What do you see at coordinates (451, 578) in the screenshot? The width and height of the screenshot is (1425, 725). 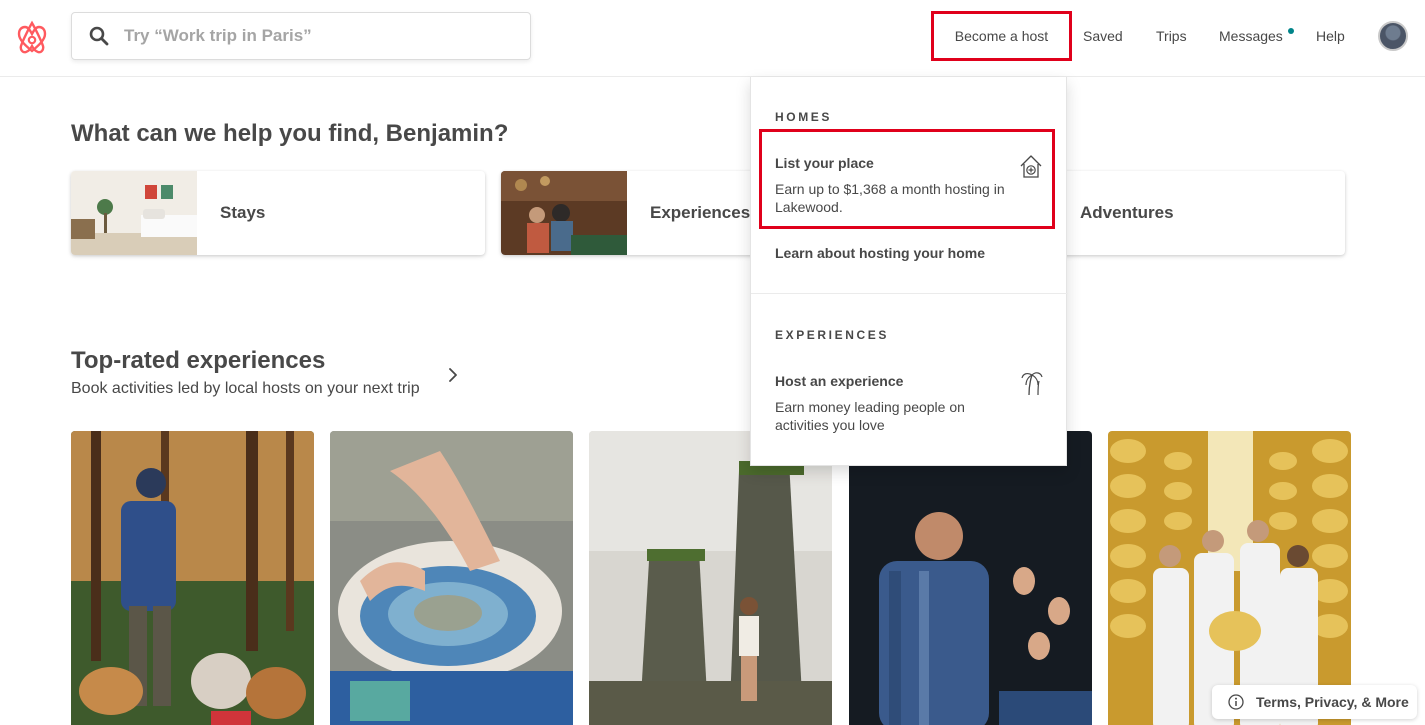 I see `experience-photo-pottery` at bounding box center [451, 578].